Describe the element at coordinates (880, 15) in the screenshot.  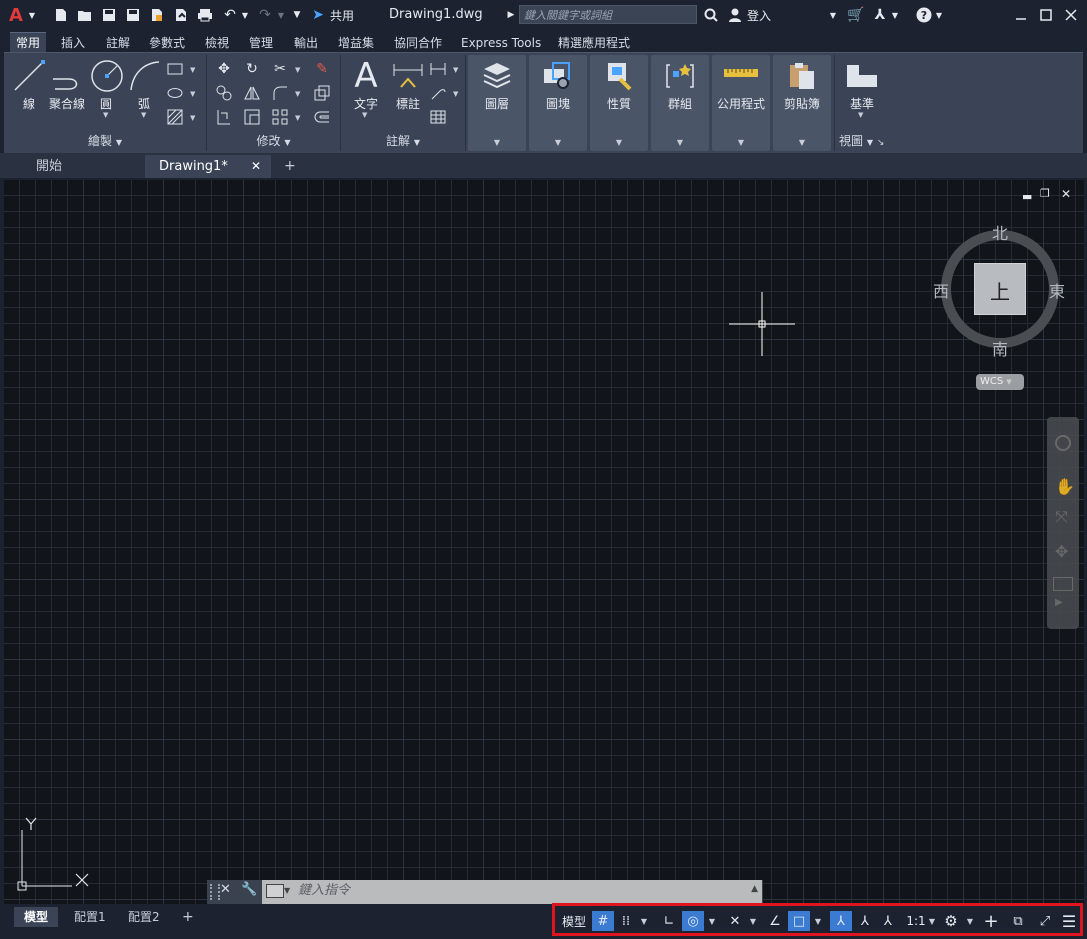
I see `autodesk-a360-icon: ⅄` at that location.